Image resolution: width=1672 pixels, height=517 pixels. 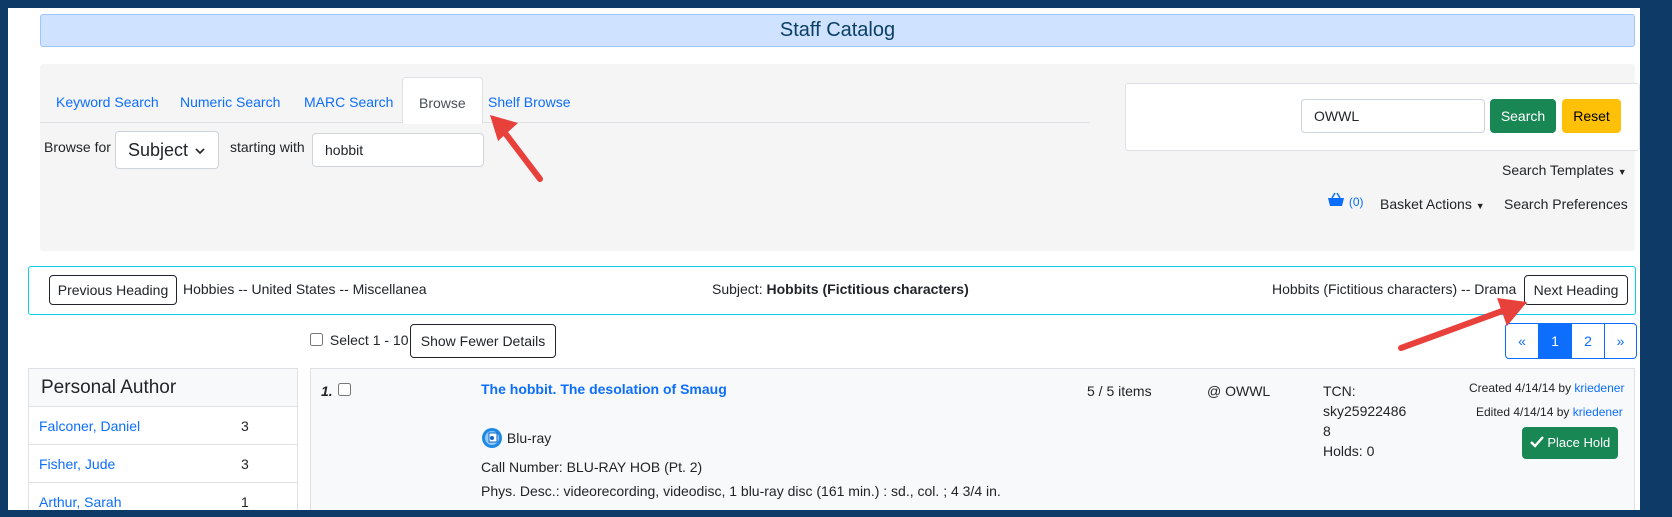 I want to click on result-title-link: The hobbit. The desolation of Smaug, so click(x=604, y=389).